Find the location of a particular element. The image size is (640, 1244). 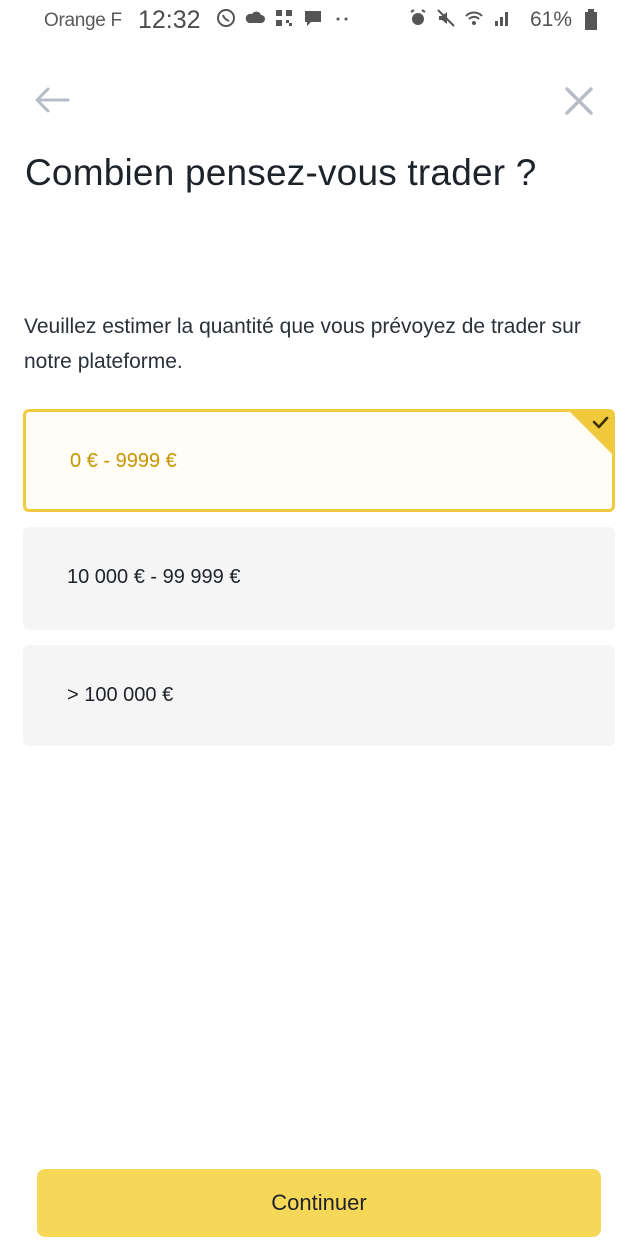

qr-icon is located at coordinates (284, 18).